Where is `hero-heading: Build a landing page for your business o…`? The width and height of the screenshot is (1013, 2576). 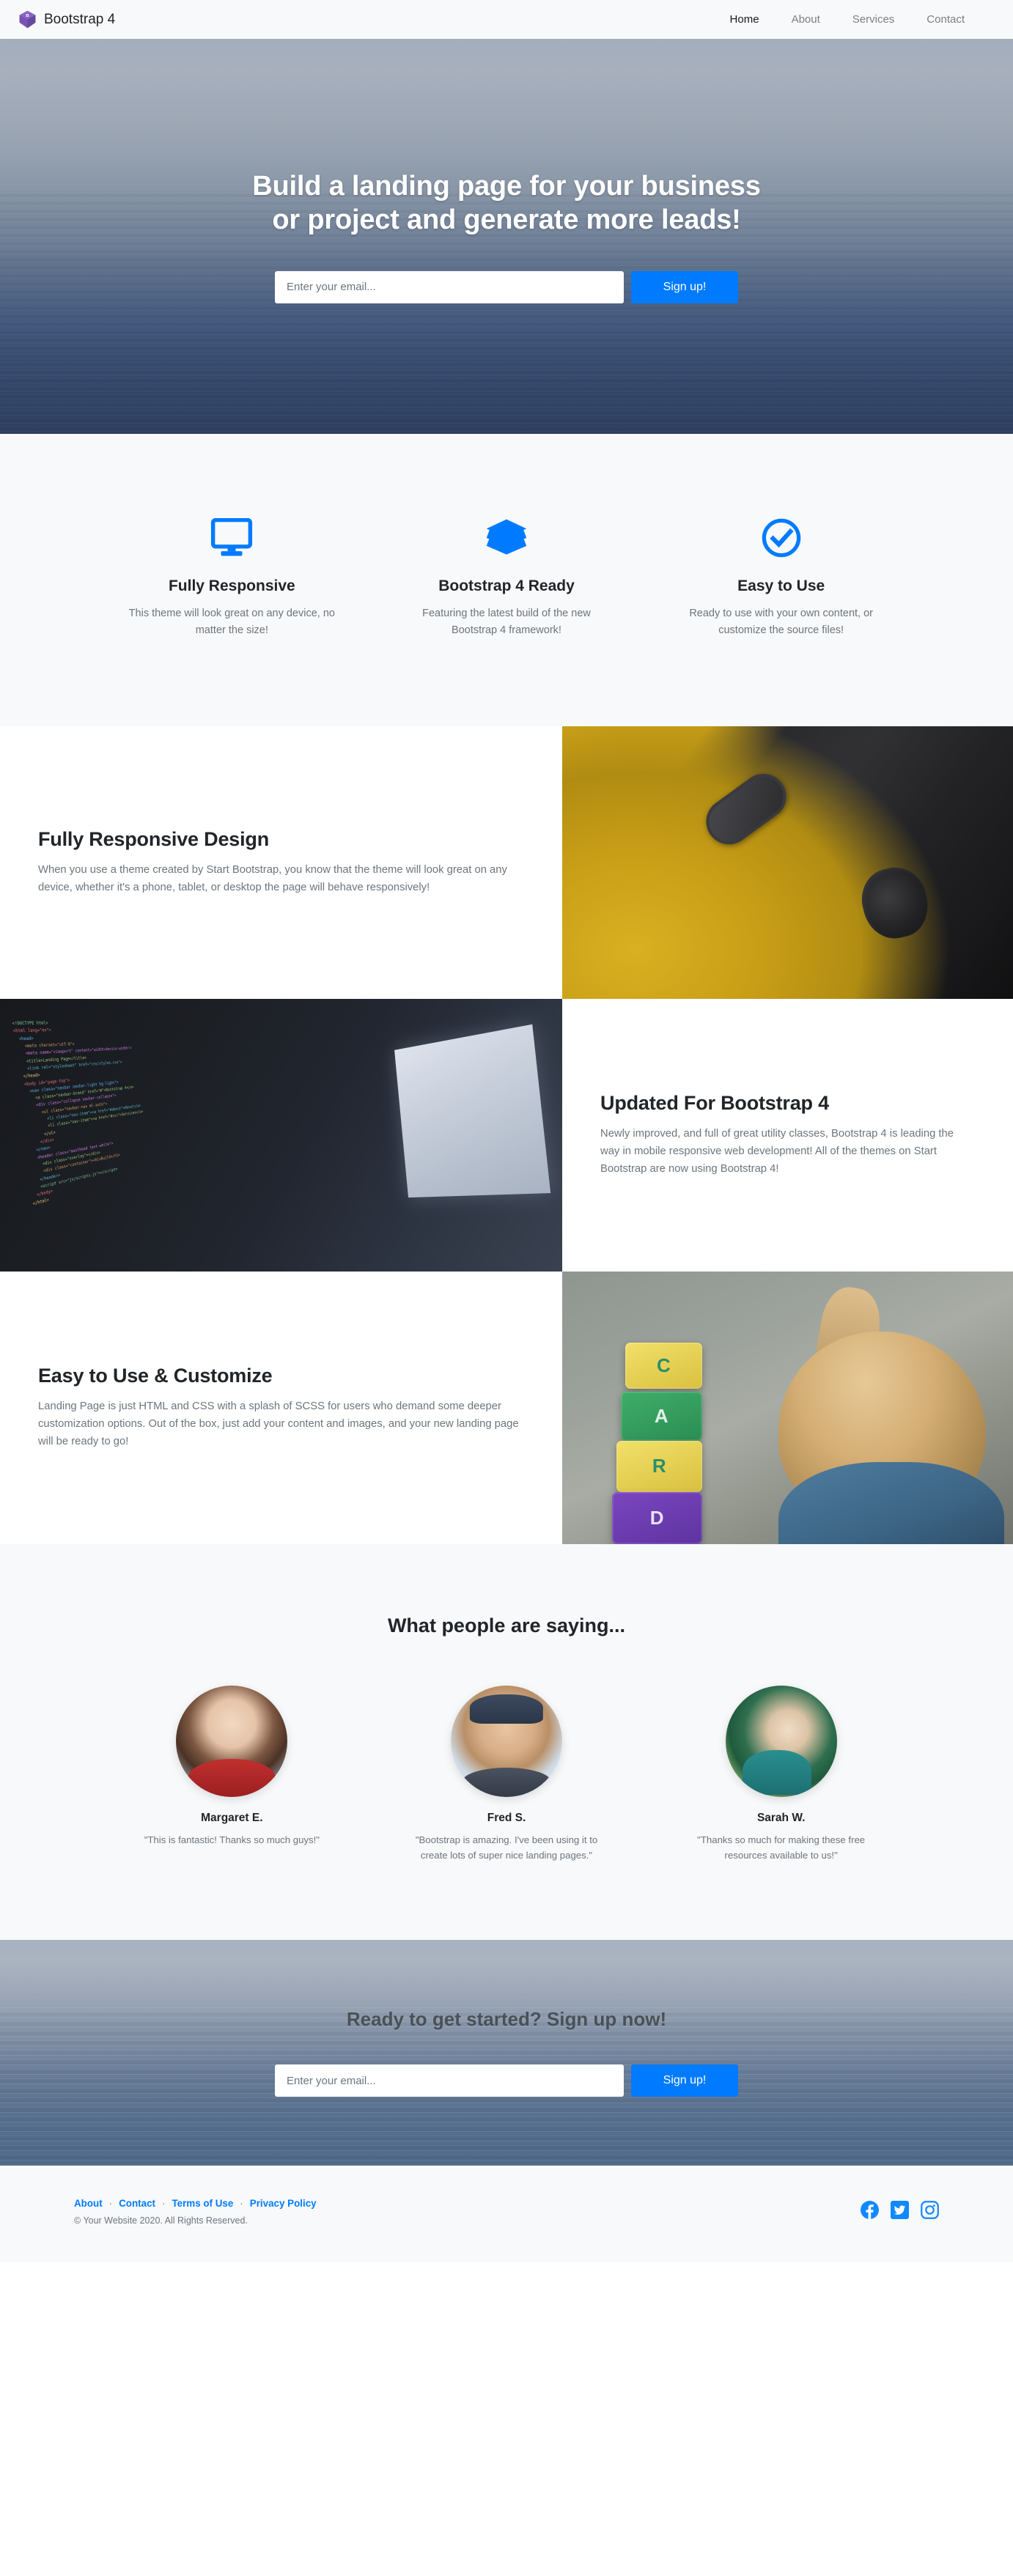 hero-heading: Build a landing page for your business o… is located at coordinates (506, 203).